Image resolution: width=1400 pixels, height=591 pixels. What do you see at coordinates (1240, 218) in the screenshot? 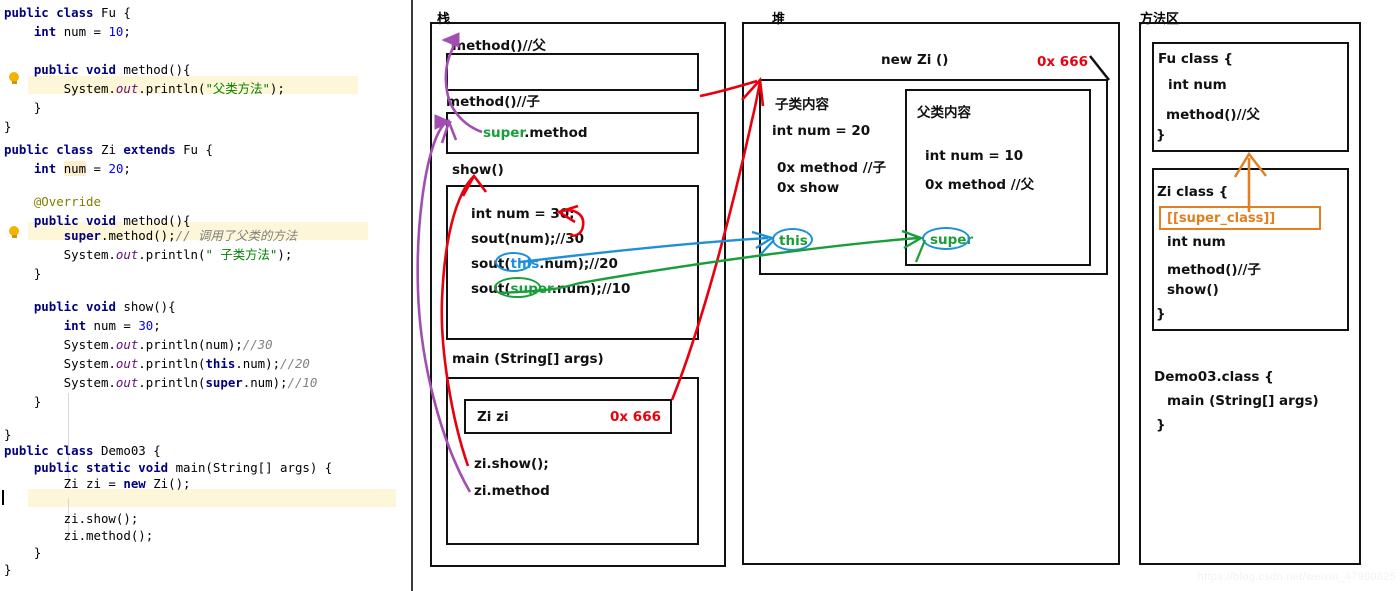
I see `zi-super-class-tag: [[super_class]]` at bounding box center [1240, 218].